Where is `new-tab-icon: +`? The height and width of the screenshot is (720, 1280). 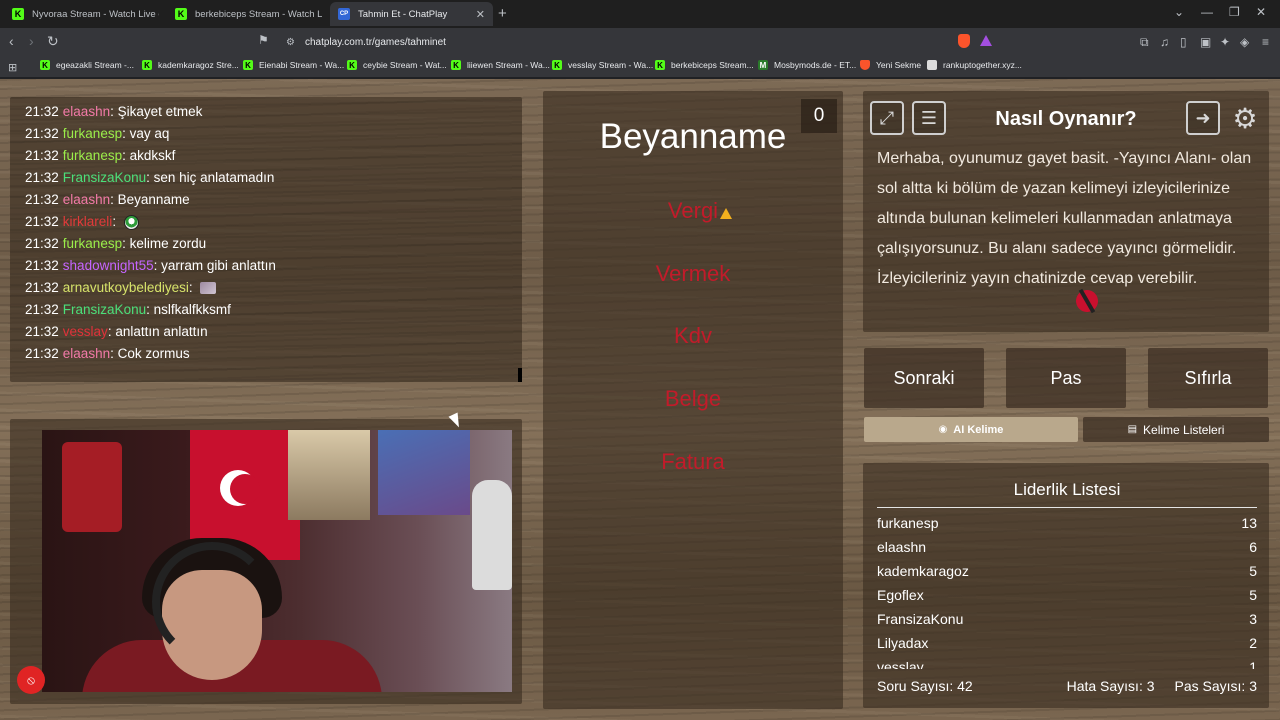
new-tab-icon: + is located at coordinates (502, 13).